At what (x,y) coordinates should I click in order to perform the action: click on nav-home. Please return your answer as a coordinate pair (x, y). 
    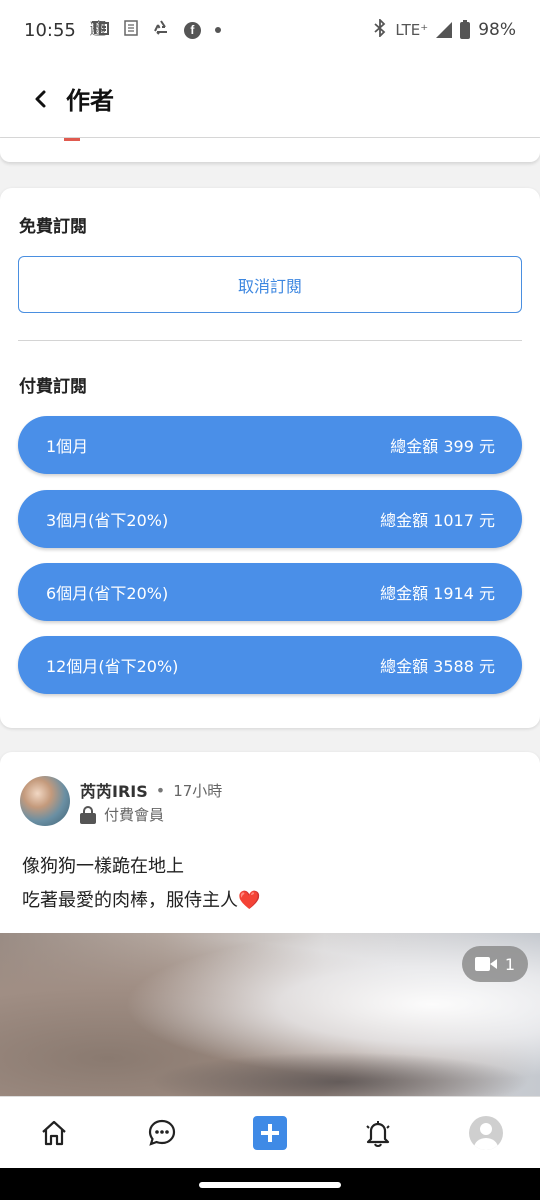
    Looking at the image, I should click on (54, 1133).